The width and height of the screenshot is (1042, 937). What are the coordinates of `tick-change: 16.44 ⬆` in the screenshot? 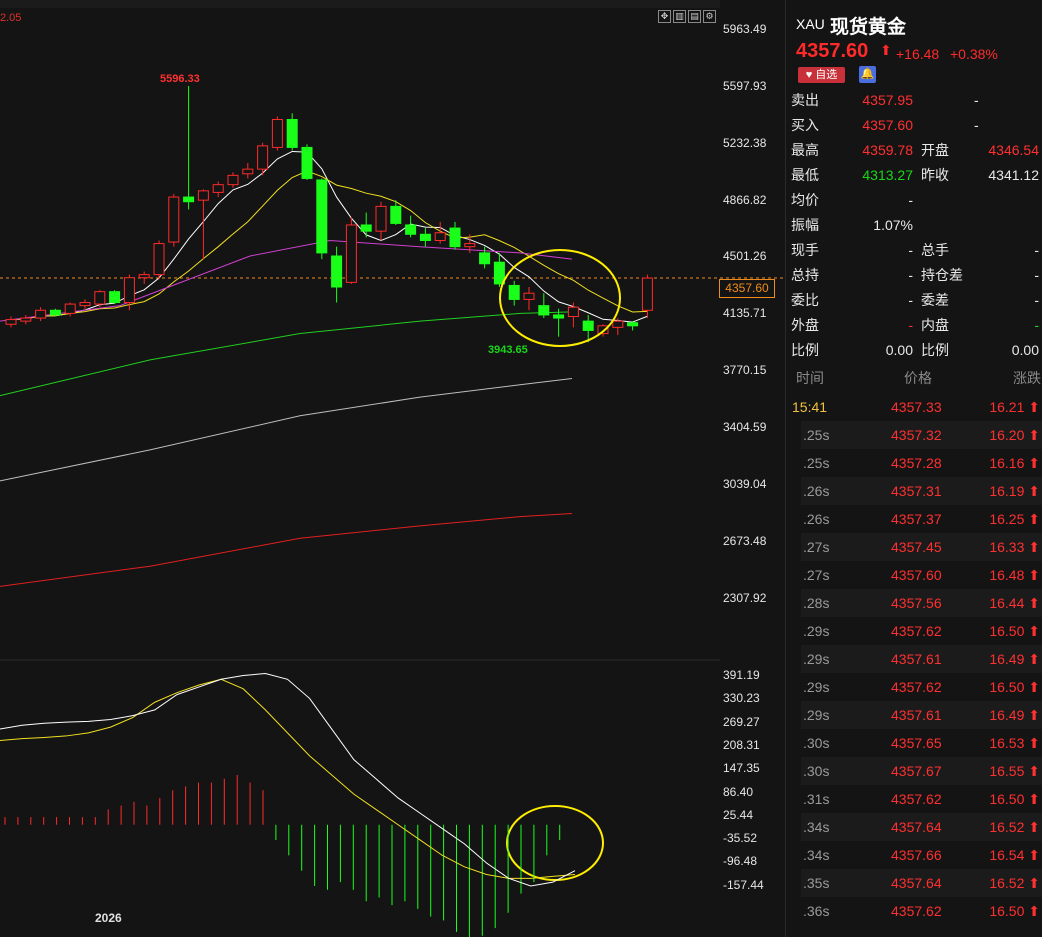 It's located at (1014, 603).